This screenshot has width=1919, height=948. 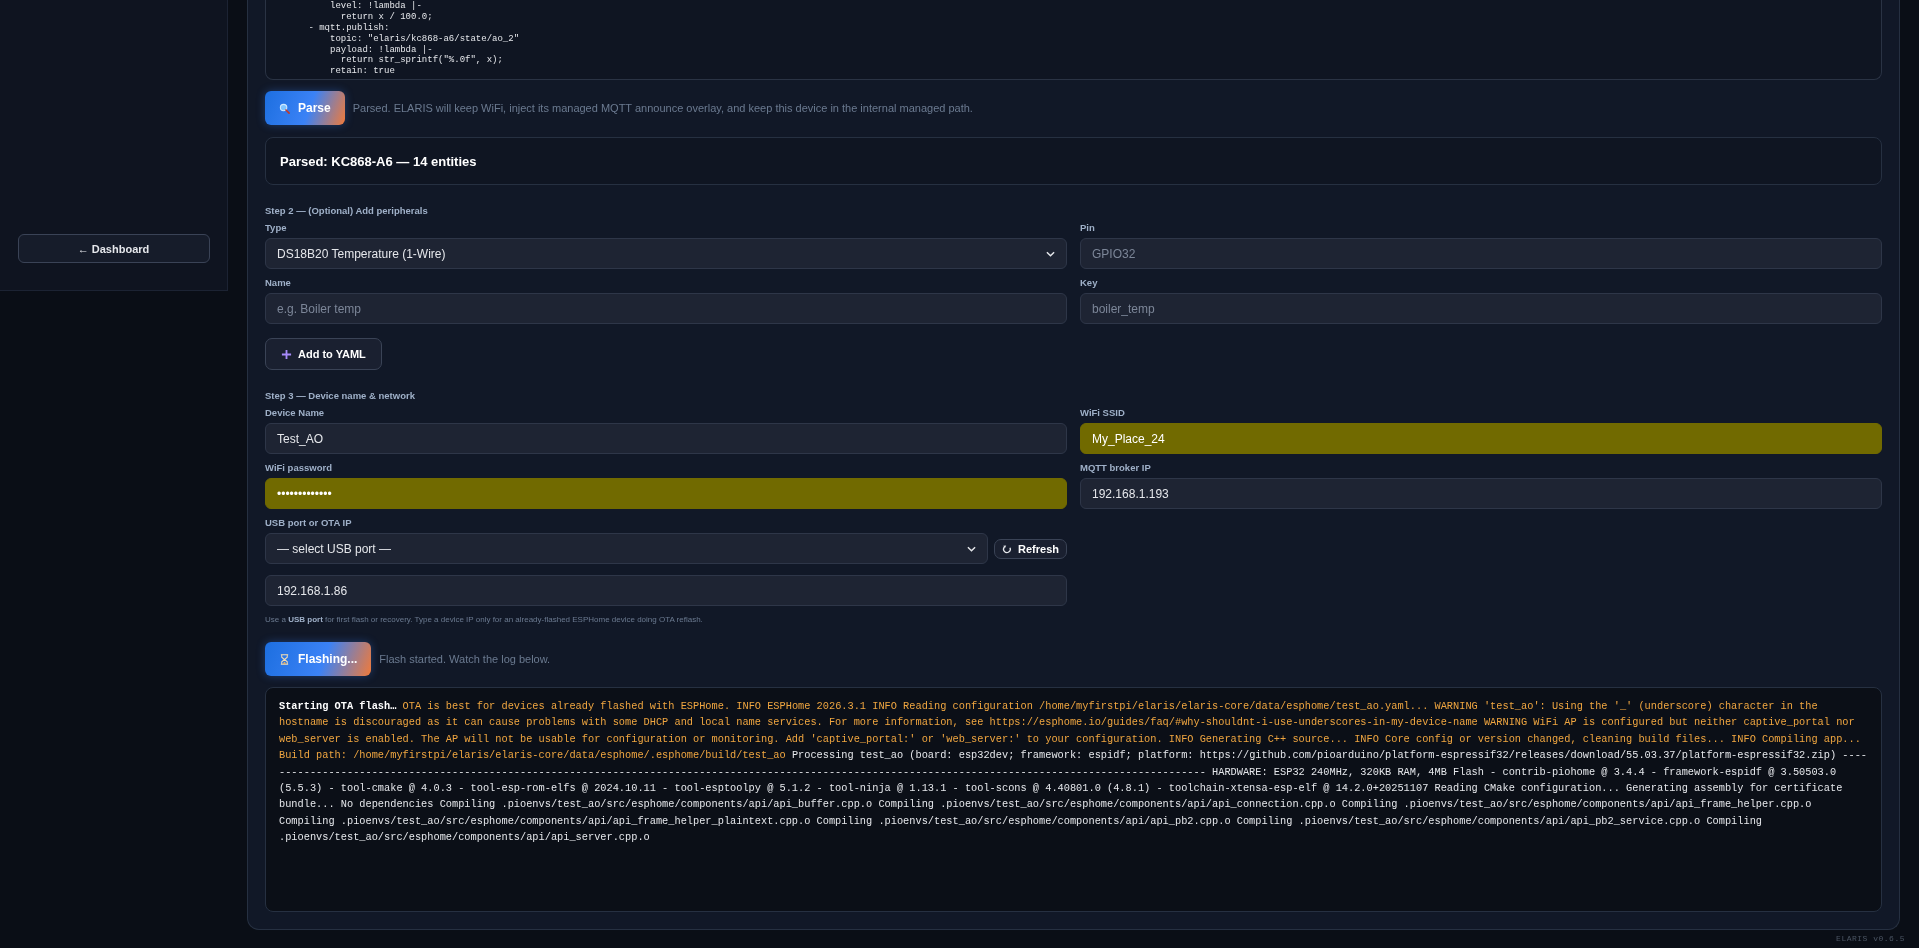 I want to click on add-to-yaml-button: Add to YAML, so click(x=323, y=354).